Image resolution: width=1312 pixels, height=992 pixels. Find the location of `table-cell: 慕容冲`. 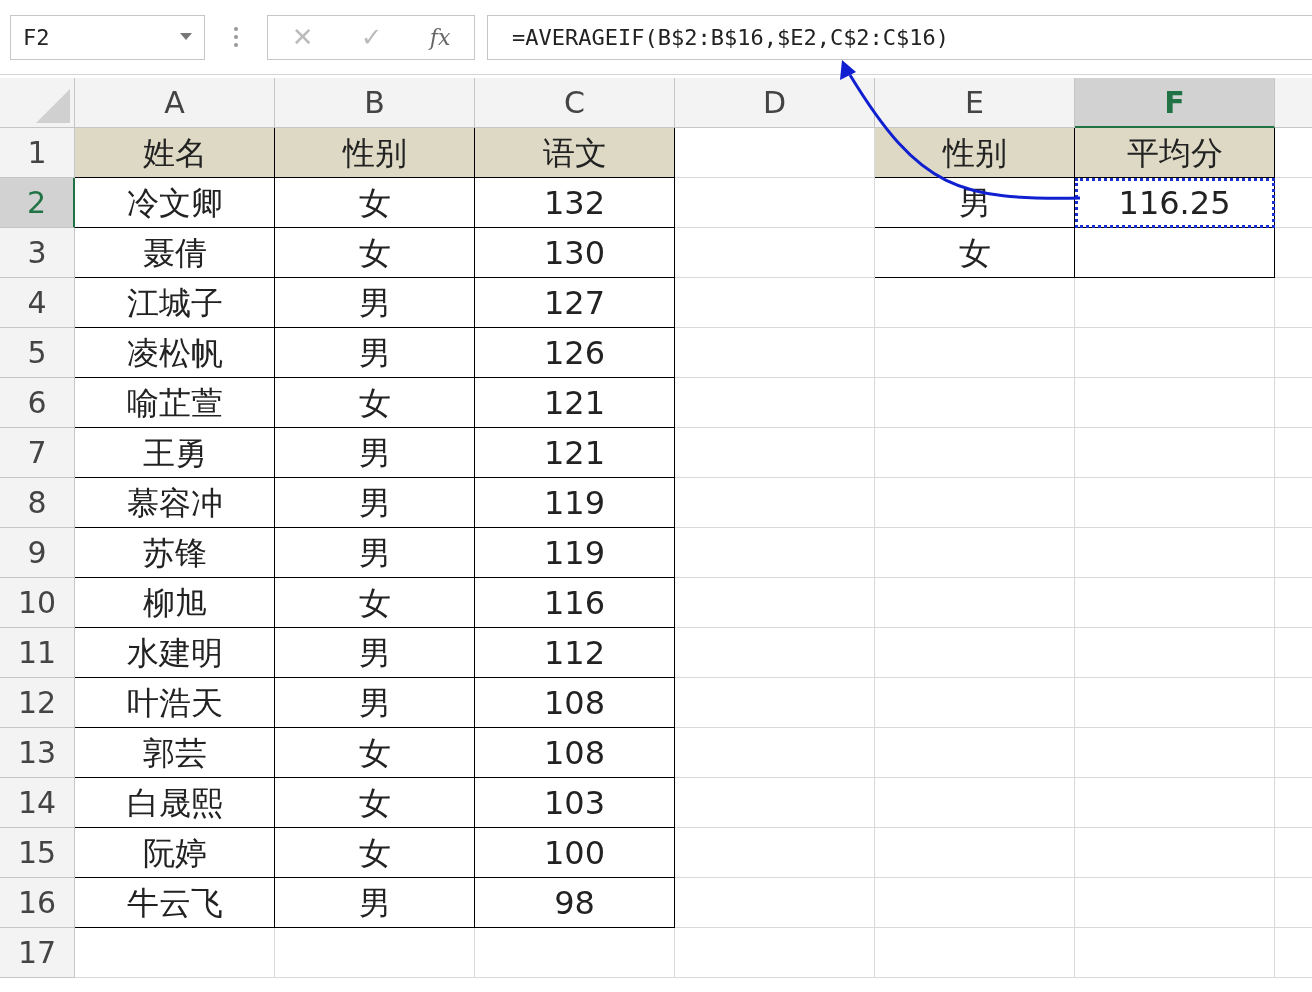

table-cell: 慕容冲 is located at coordinates (175, 503).